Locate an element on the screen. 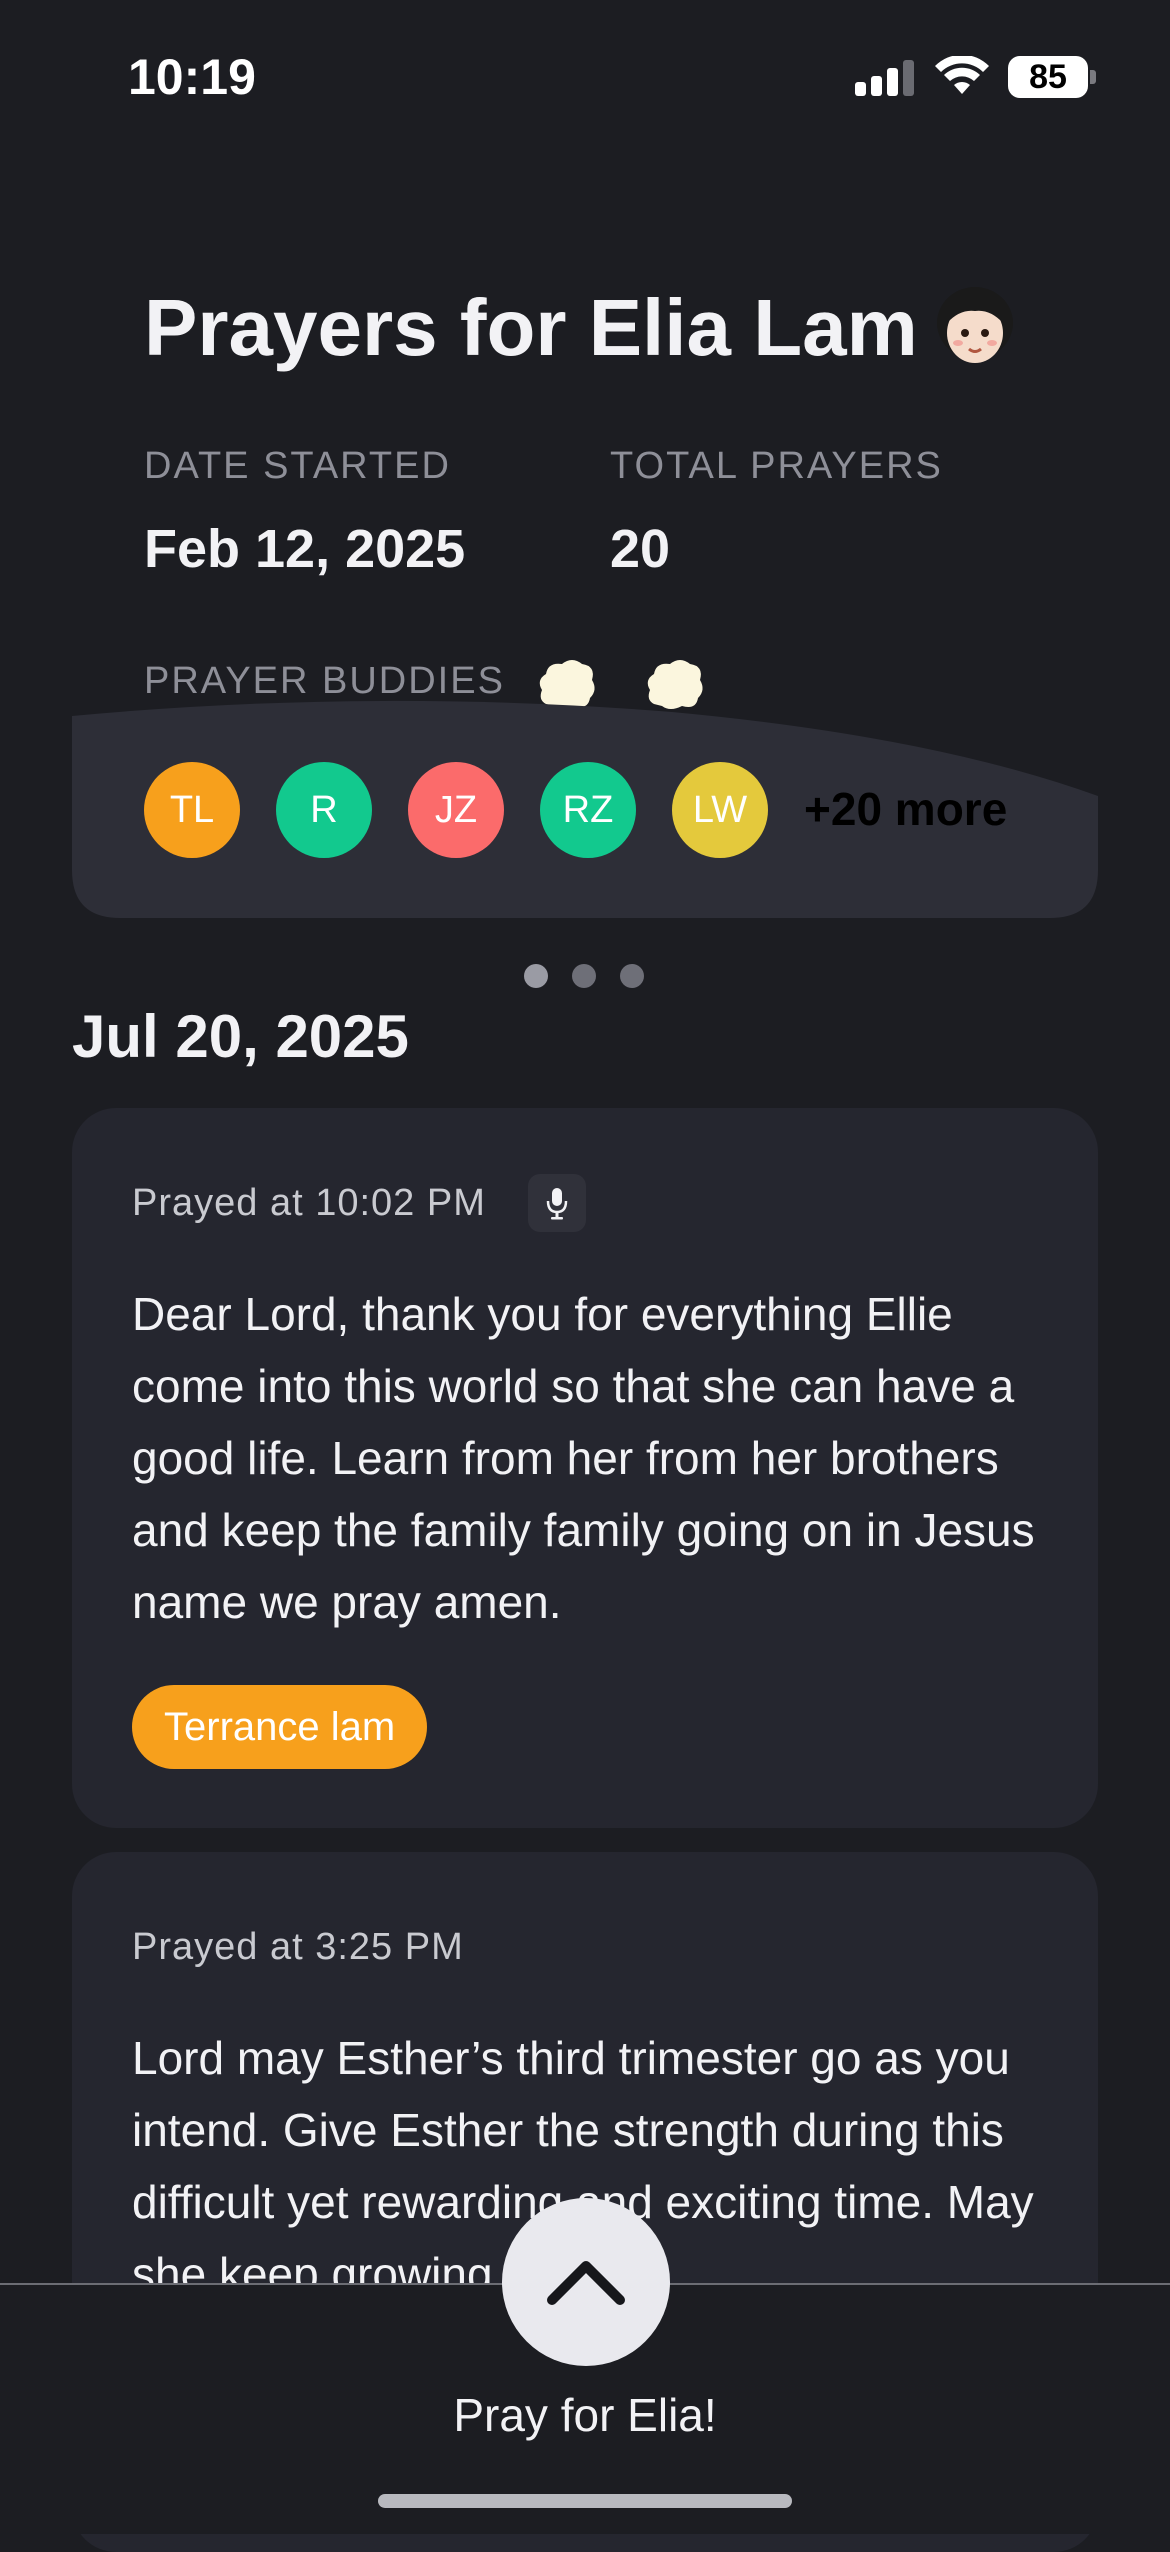  voice-note-badge is located at coordinates (557, 1203).